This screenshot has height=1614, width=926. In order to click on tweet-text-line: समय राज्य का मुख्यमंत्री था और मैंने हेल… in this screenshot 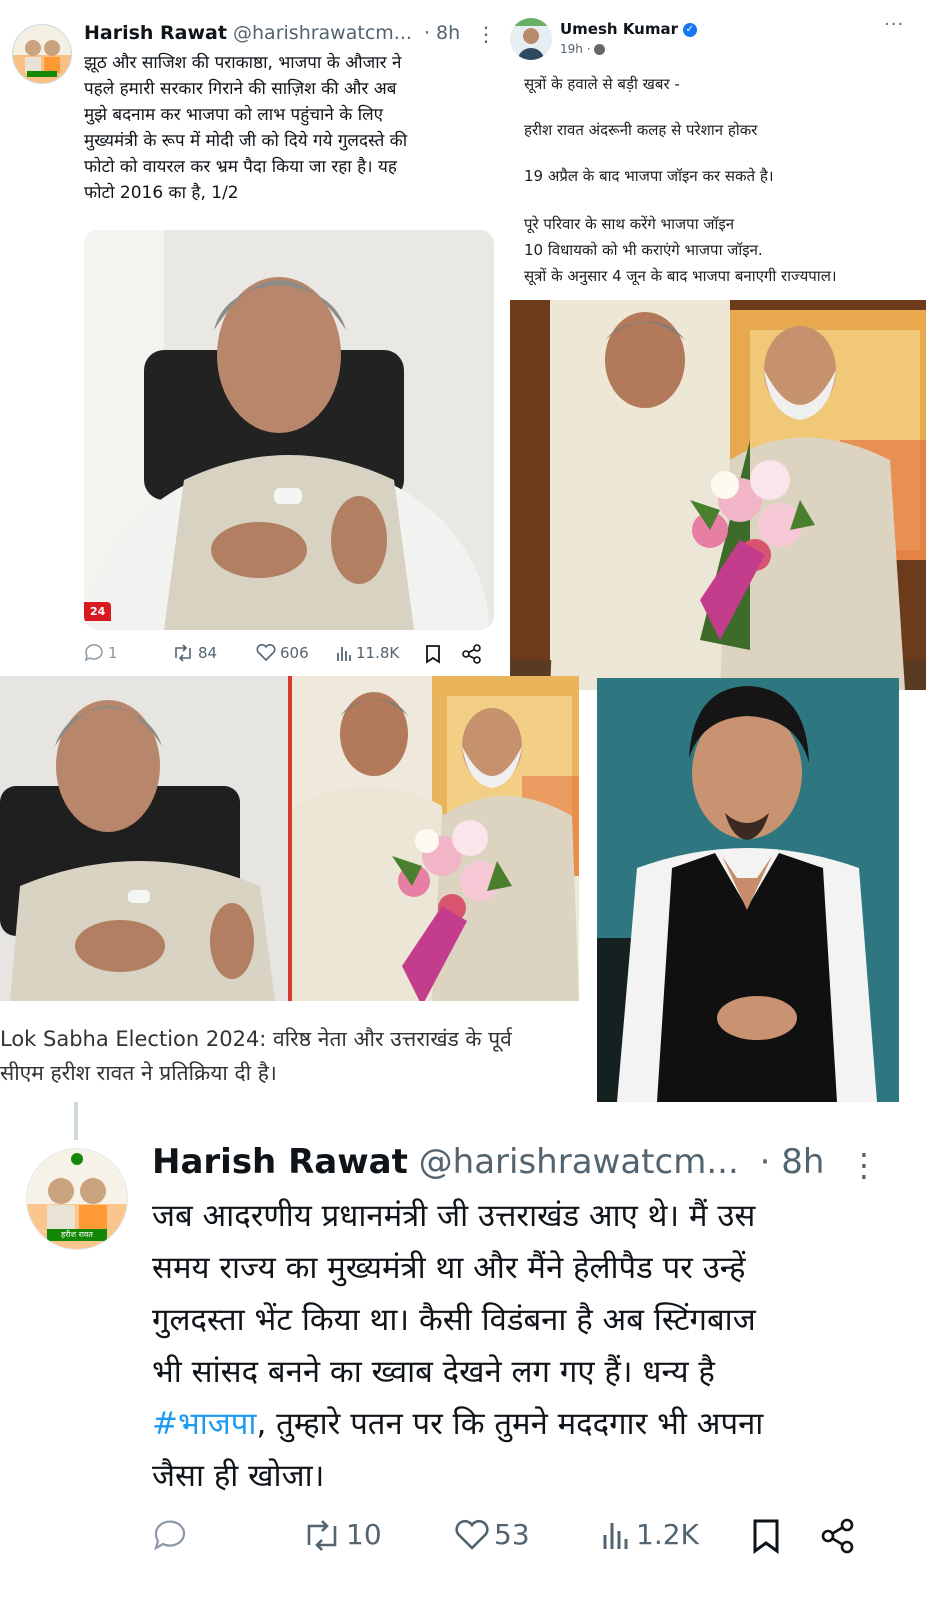, I will do `click(449, 1268)`.